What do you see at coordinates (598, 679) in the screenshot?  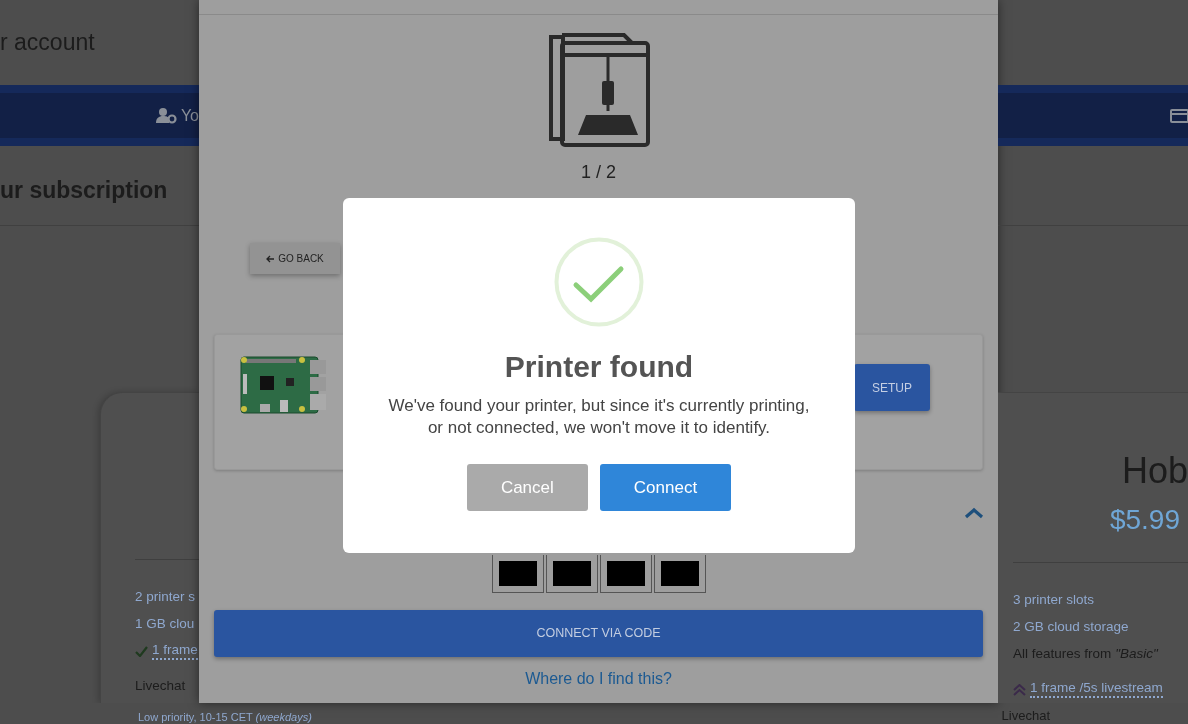 I see `help-link: Where do I find this?` at bounding box center [598, 679].